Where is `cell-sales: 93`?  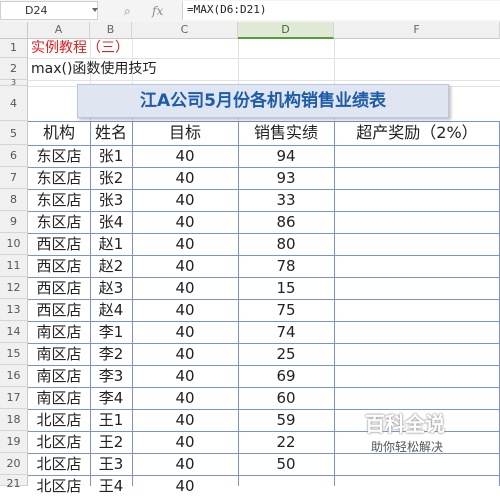
cell-sales: 93 is located at coordinates (286, 178).